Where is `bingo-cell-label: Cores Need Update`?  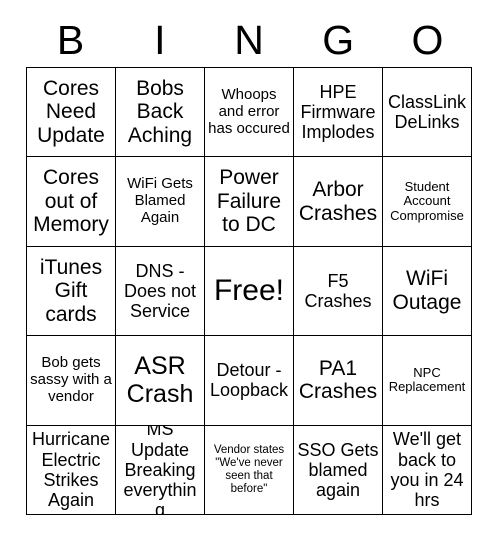 bingo-cell-label: Cores Need Update is located at coordinates (71, 111).